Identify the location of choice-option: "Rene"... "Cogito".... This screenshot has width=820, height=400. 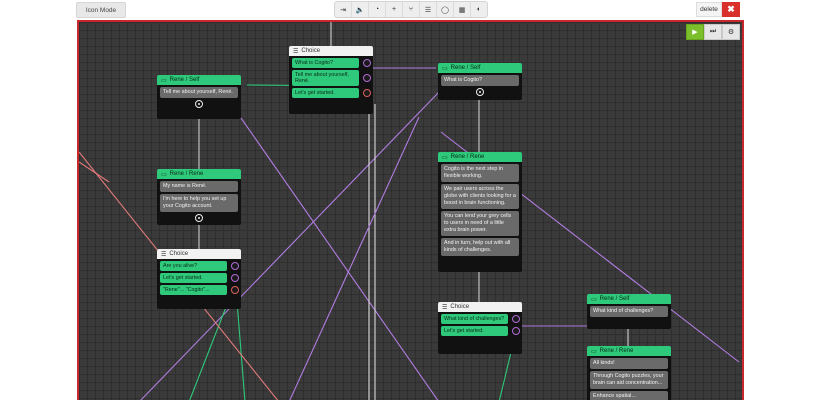
(199, 290).